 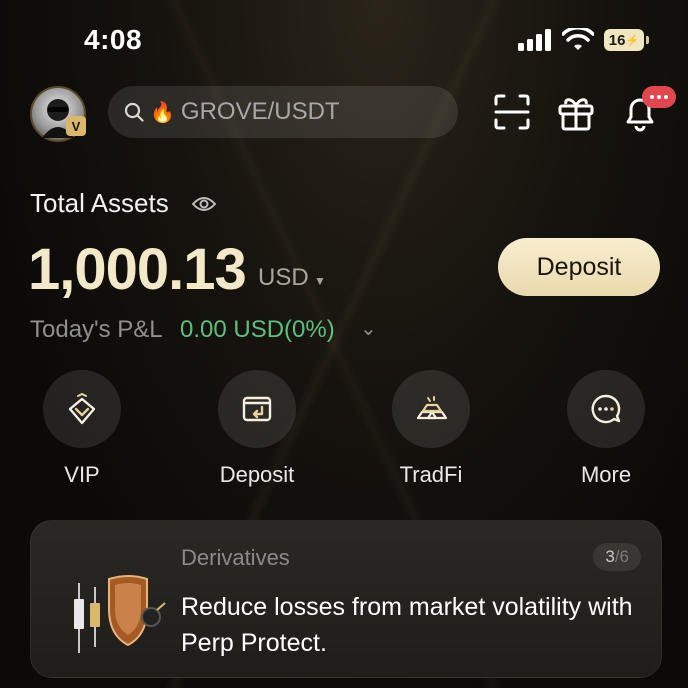 I want to click on deposit-button: Deposit, so click(x=579, y=267).